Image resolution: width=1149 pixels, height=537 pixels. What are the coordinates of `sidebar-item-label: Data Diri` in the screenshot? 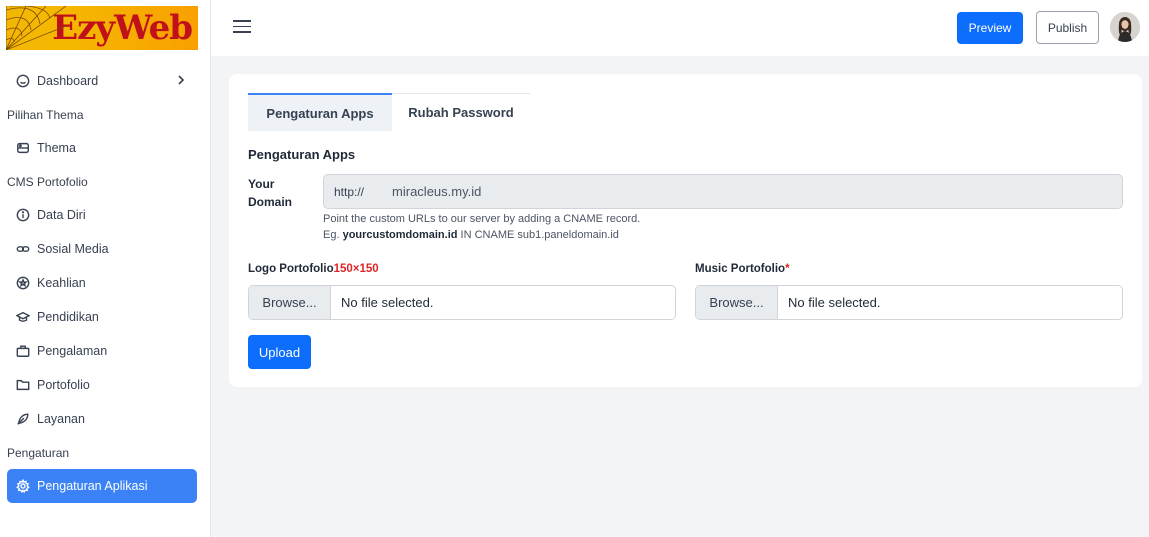 It's located at (61, 215).